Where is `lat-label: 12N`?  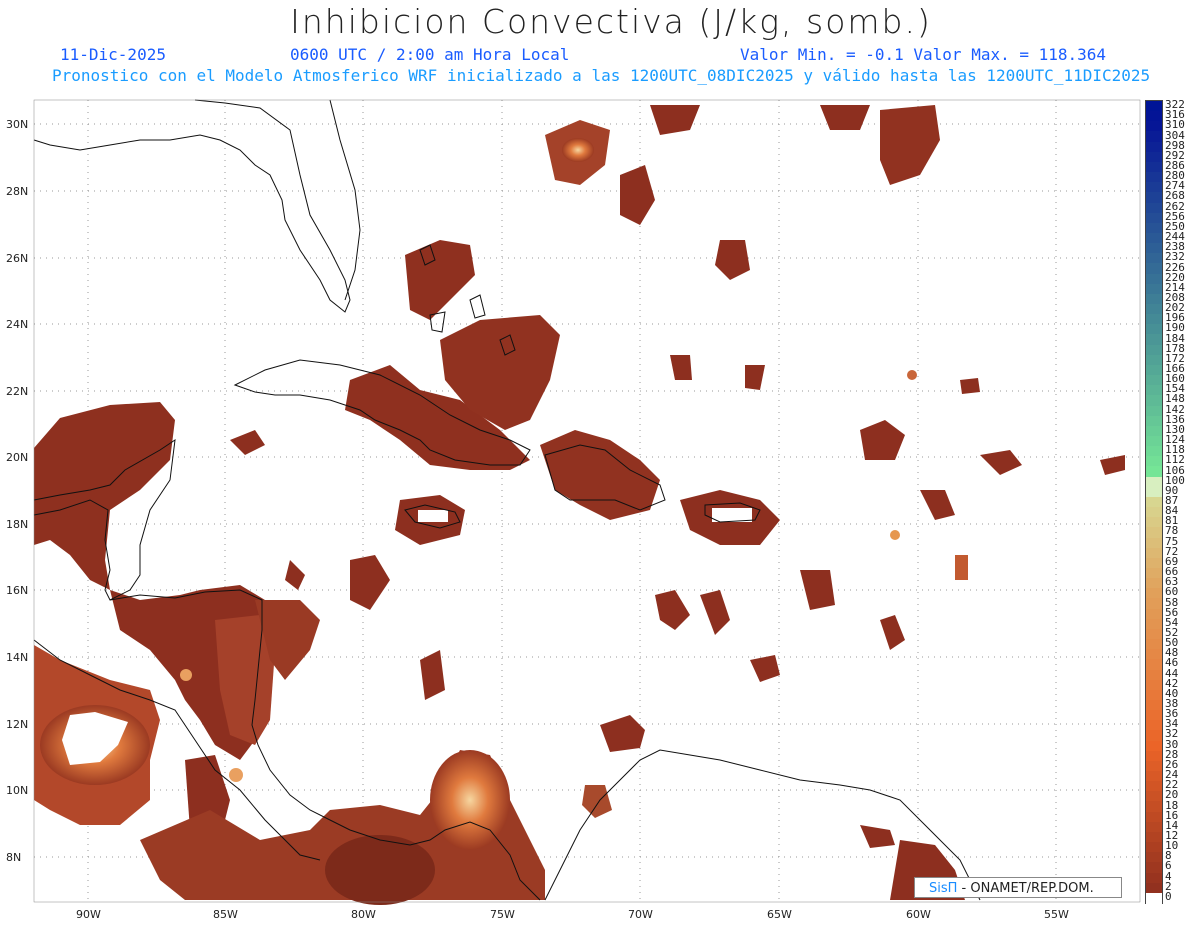 lat-label: 12N is located at coordinates (17, 724).